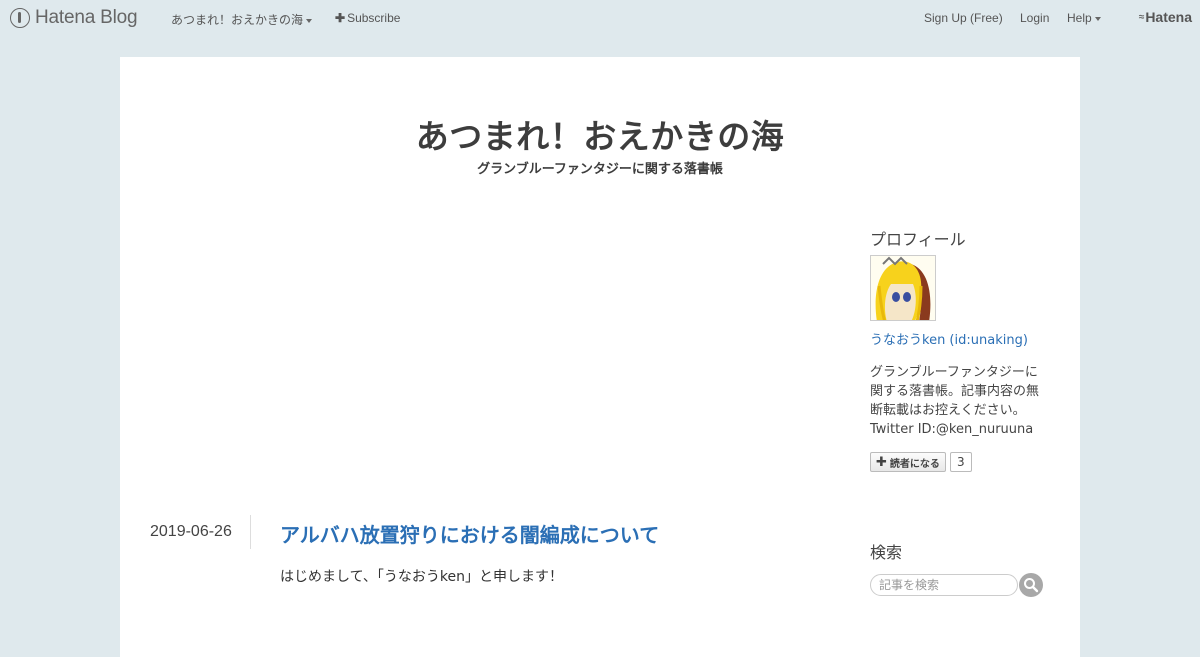  I want to click on avatar, so click(903, 288).